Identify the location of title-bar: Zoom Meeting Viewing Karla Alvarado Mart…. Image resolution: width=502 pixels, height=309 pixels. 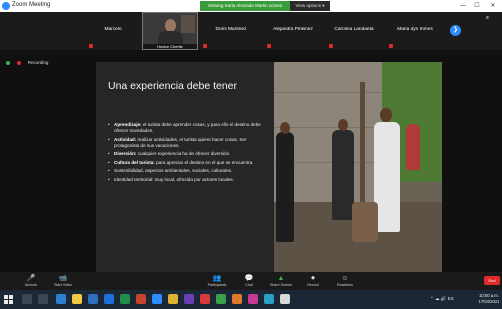
(251, 6).